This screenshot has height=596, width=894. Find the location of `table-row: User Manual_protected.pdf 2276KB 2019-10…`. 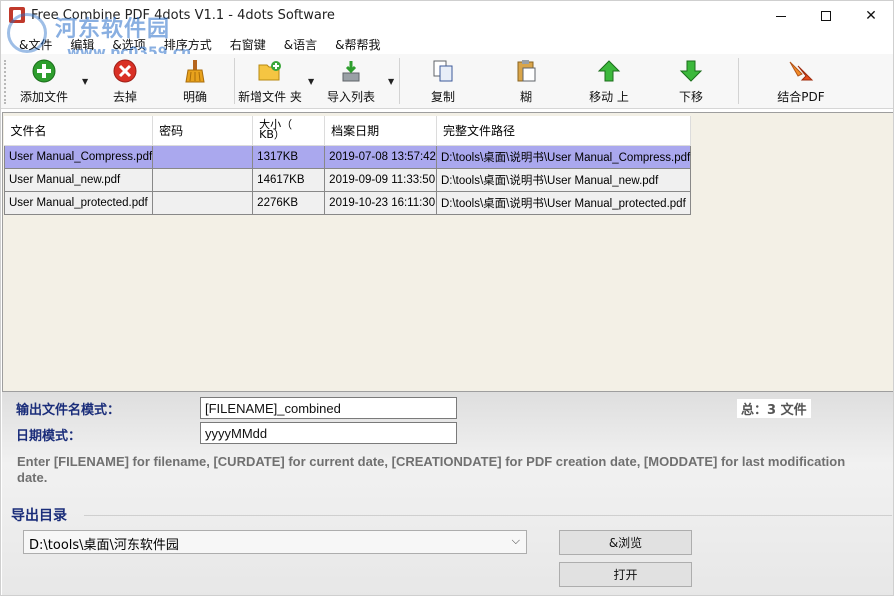

table-row: User Manual_protected.pdf 2276KB 2019-10… is located at coordinates (347, 202).